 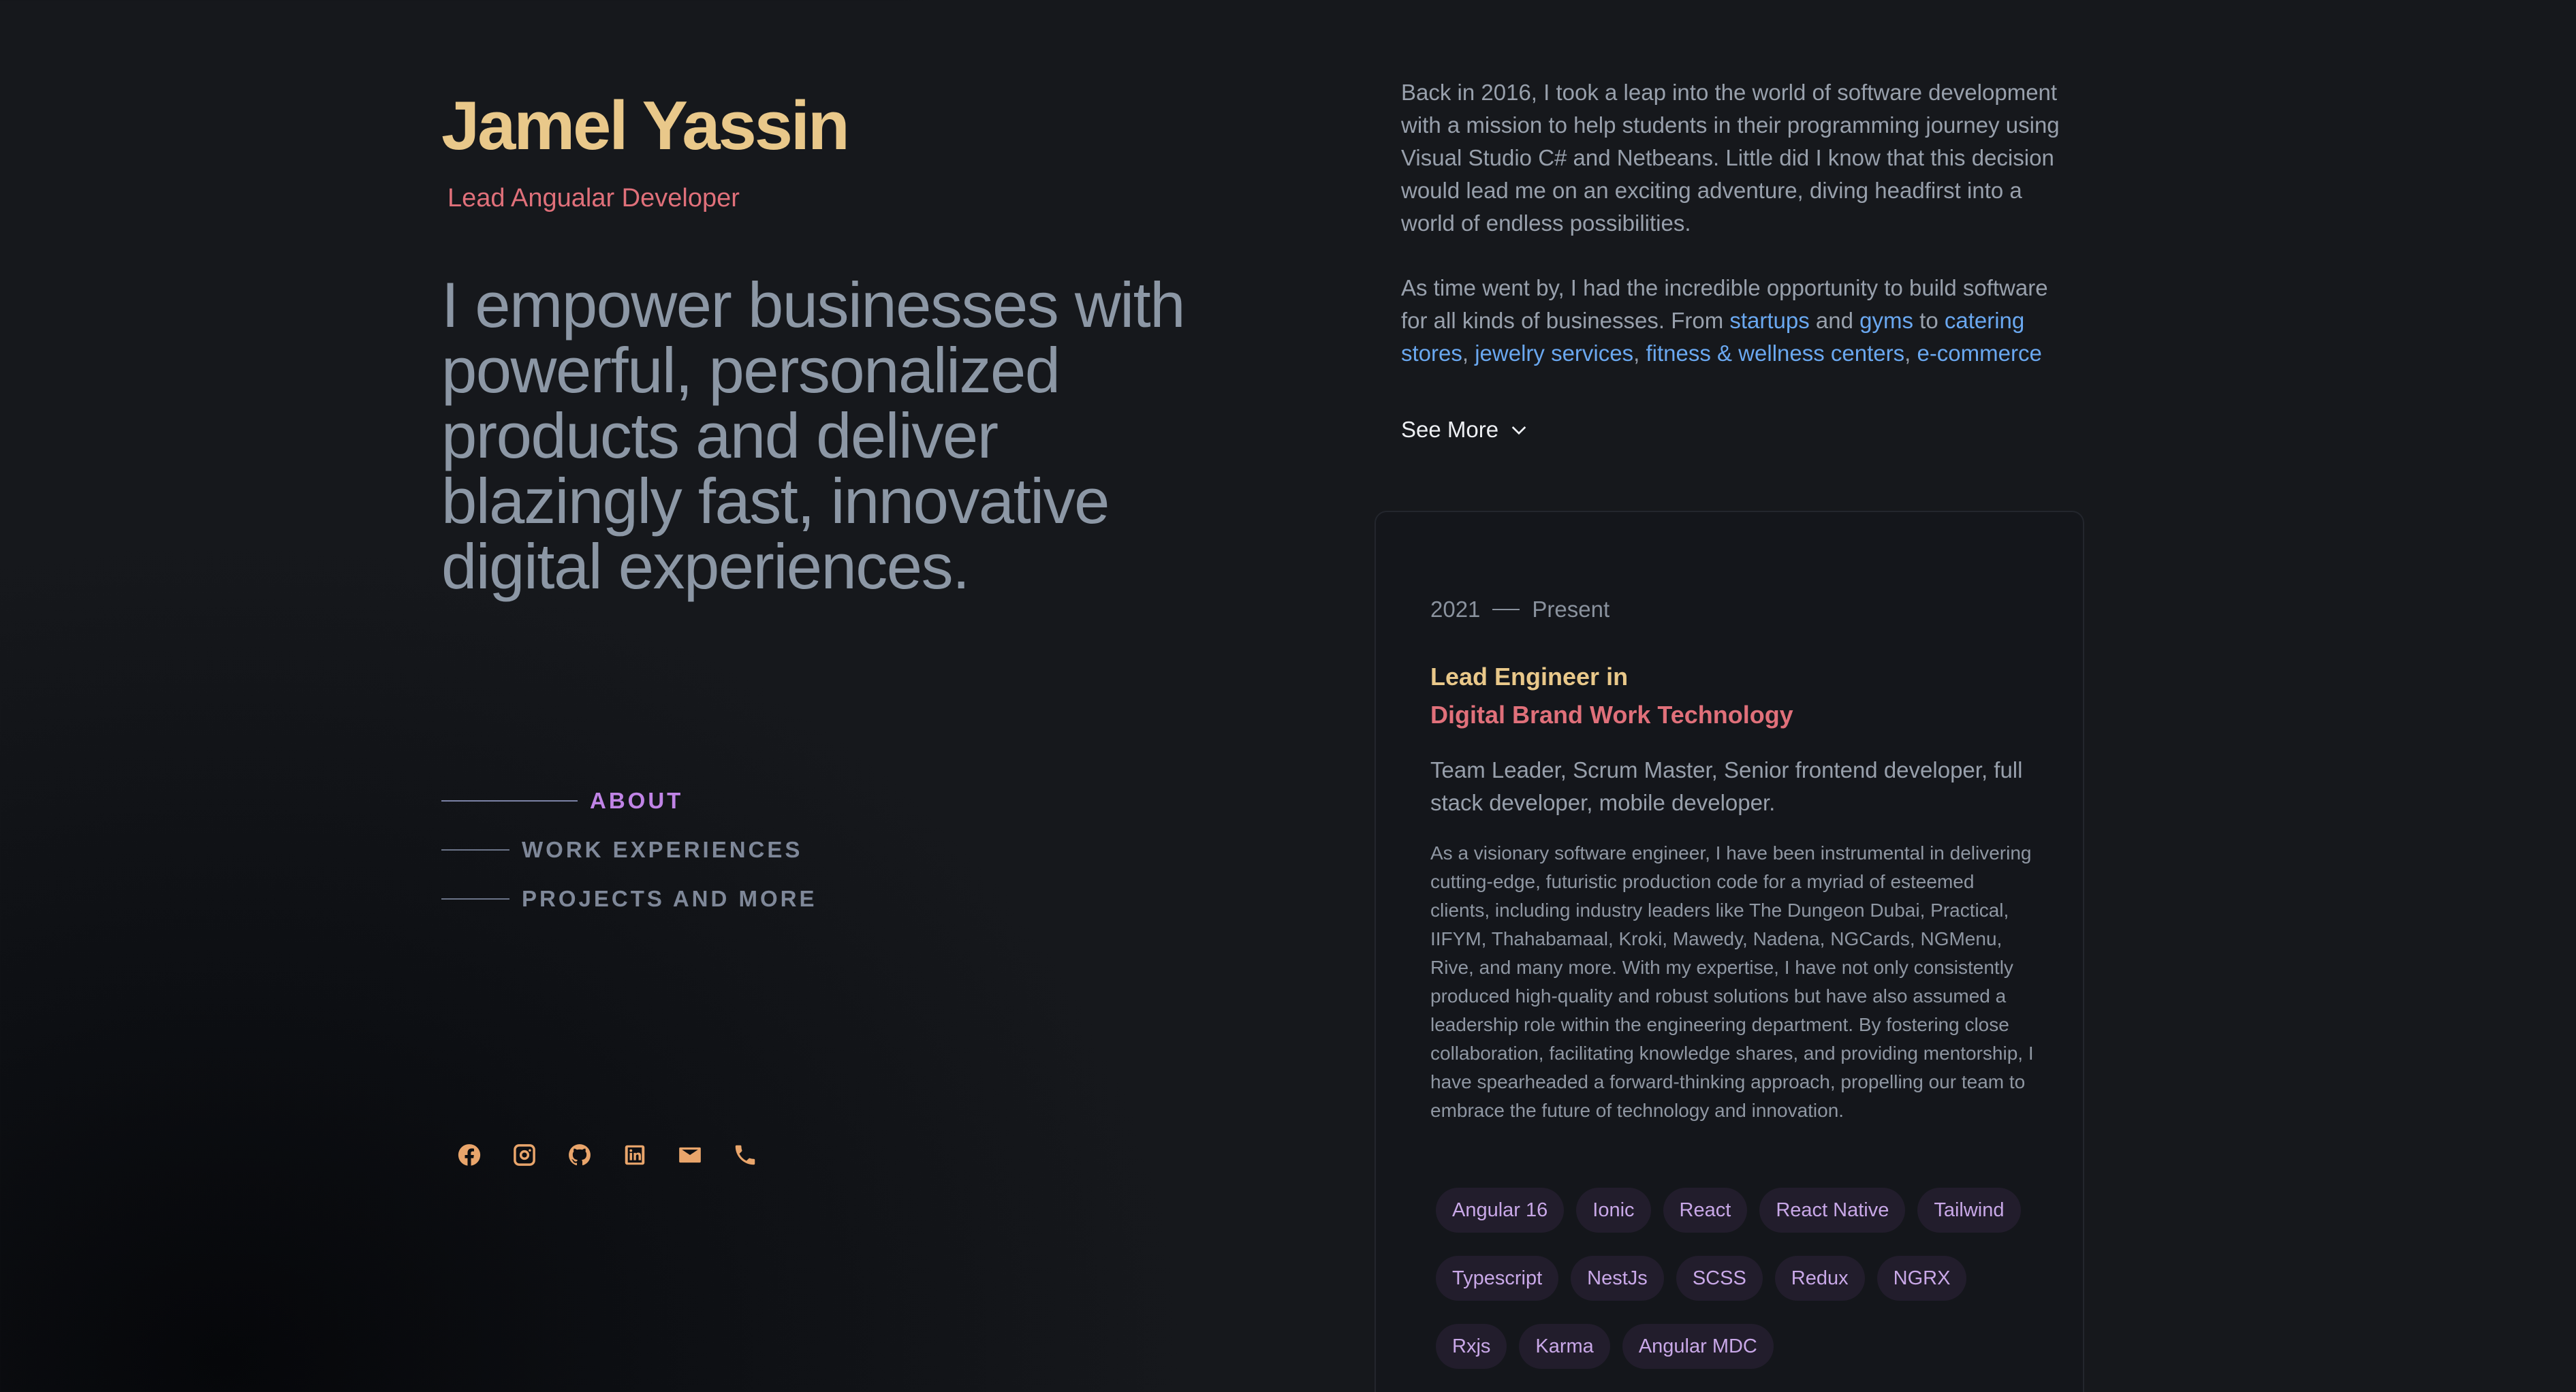 What do you see at coordinates (1506, 609) in the screenshot?
I see `date-separator` at bounding box center [1506, 609].